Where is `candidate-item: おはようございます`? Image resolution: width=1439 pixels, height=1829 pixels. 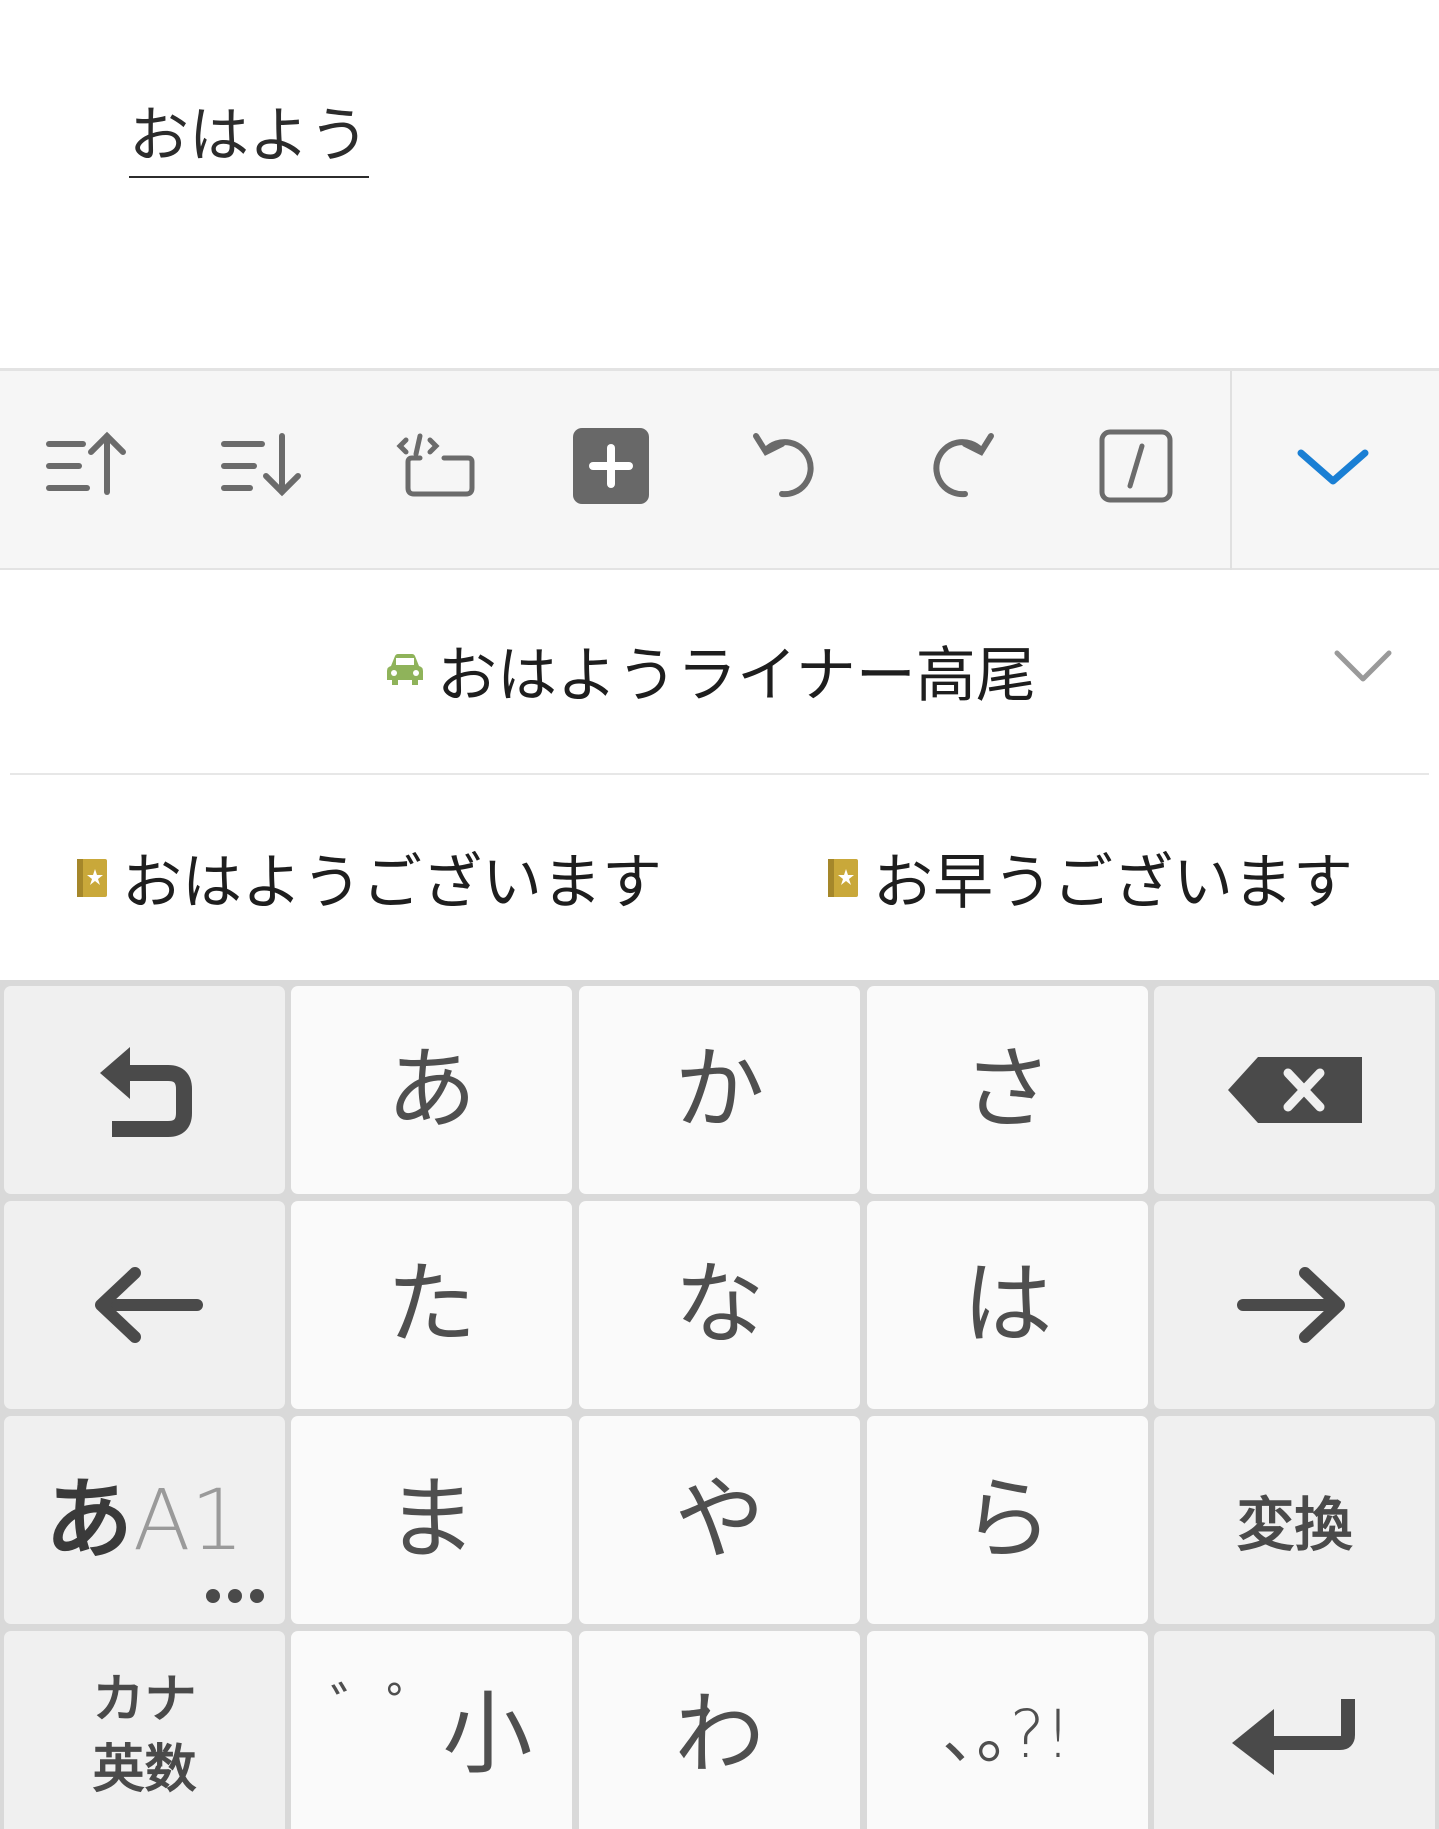
candidate-item: おはようございます is located at coordinates (369, 877).